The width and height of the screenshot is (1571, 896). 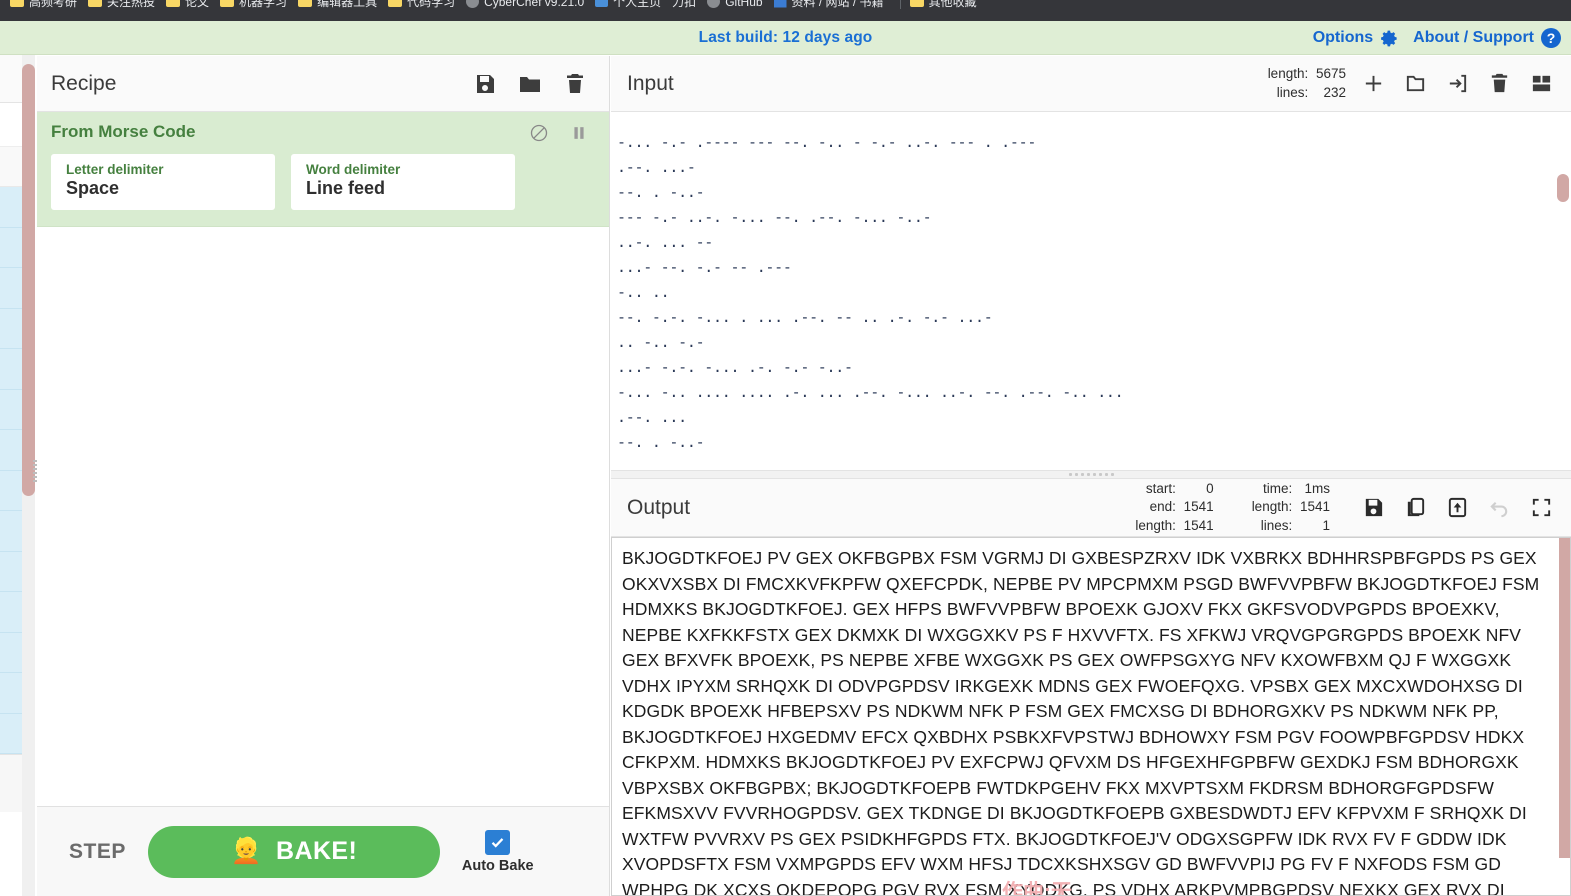 What do you see at coordinates (1210, 489) in the screenshot?
I see `output-start-value: 0` at bounding box center [1210, 489].